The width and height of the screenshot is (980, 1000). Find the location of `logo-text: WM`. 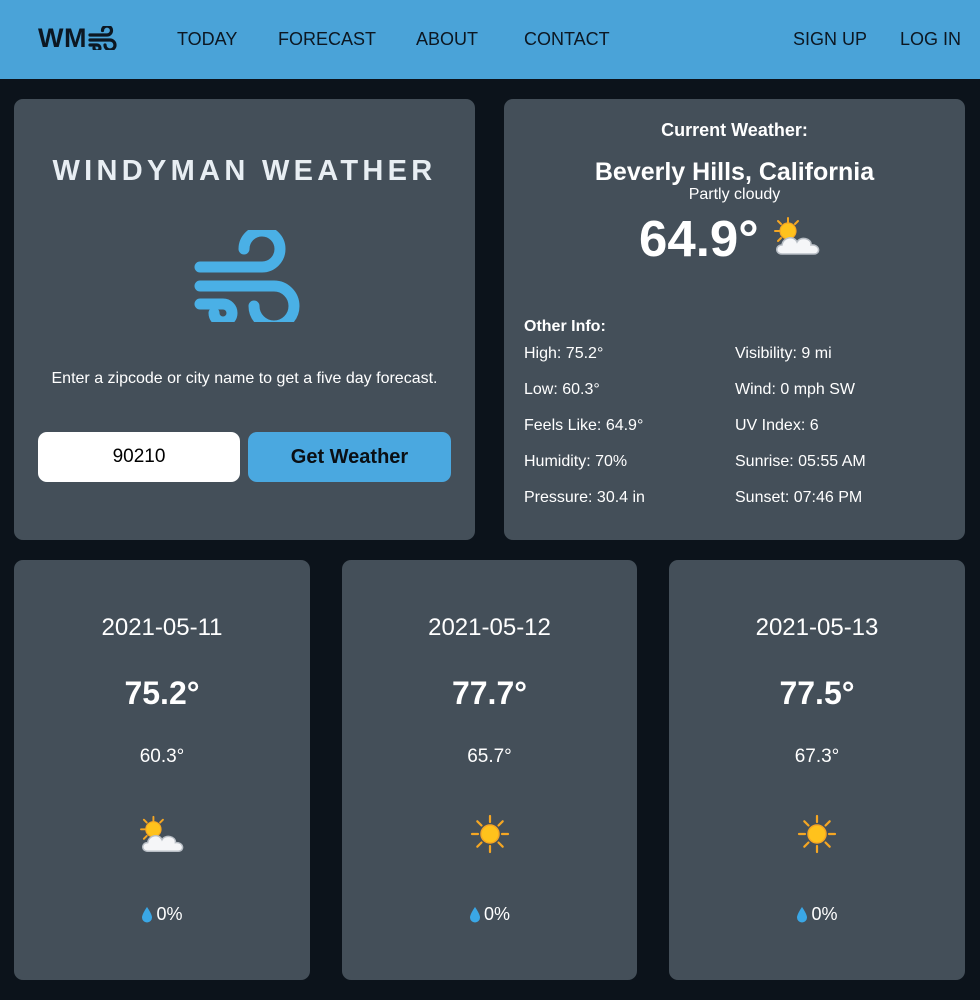

logo-text: WM is located at coordinates (62, 37).